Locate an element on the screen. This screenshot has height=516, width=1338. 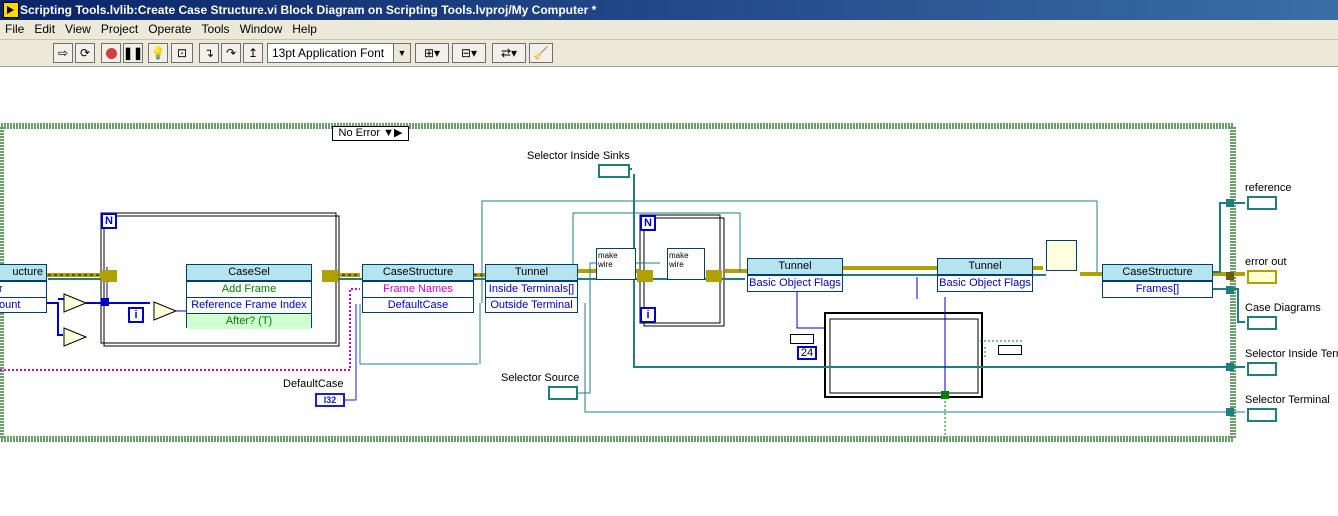
selector-inside-sinks-terminal is located at coordinates (614, 171).